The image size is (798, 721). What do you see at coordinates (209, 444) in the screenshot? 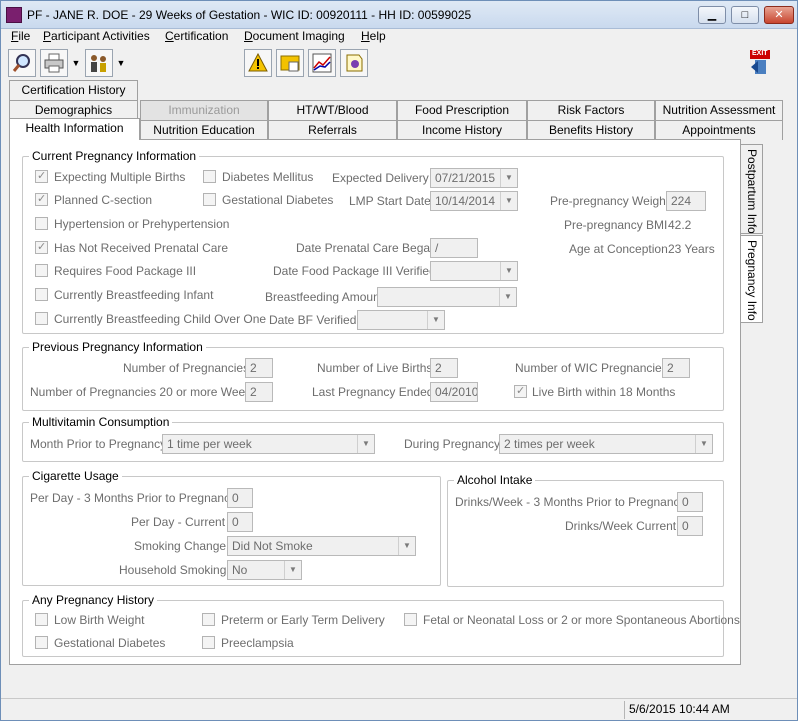
I see `month-prior-value: 1 time per week` at bounding box center [209, 444].